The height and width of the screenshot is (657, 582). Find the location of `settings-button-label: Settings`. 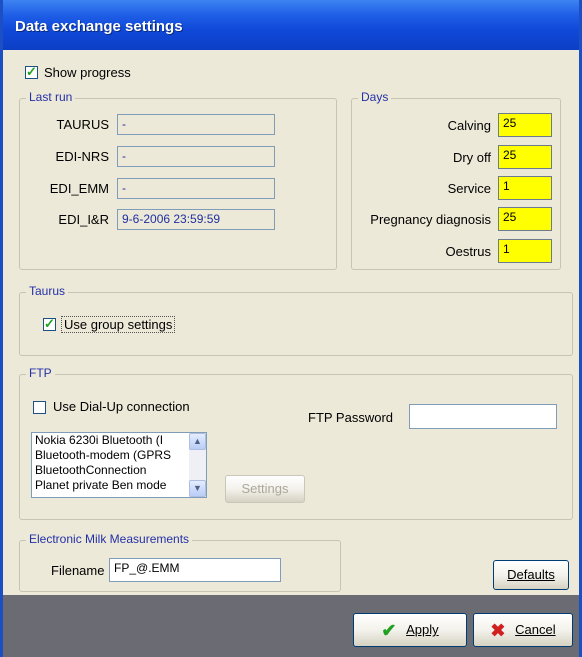

settings-button-label: Settings is located at coordinates (265, 488).